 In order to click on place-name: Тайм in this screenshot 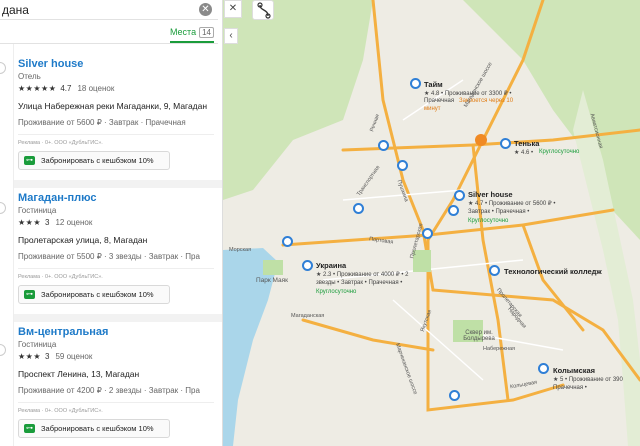, I will do `click(433, 84)`.